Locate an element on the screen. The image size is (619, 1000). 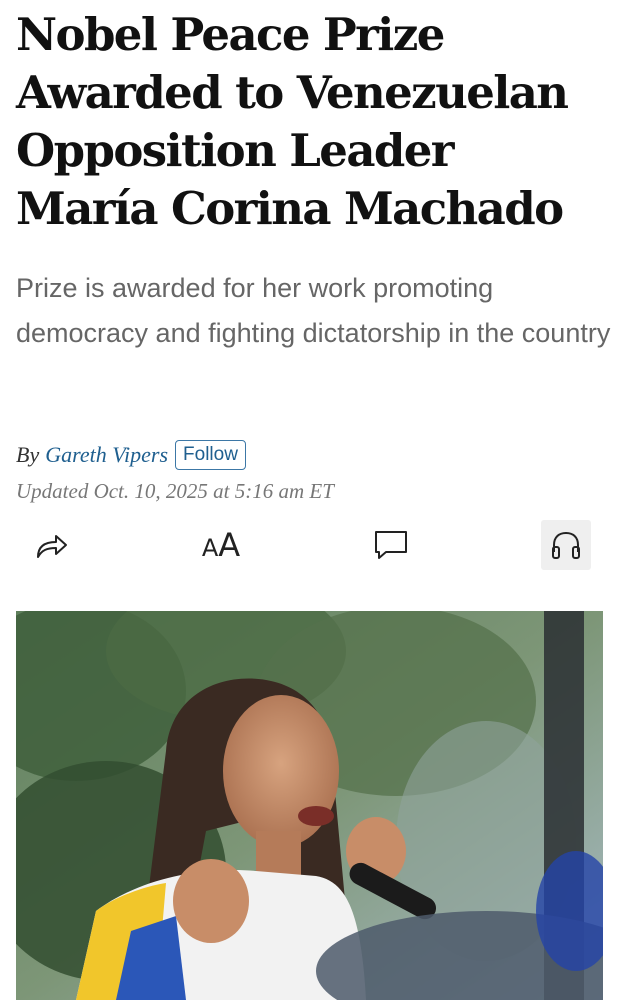
byline: By Gareth Vipers Follow is located at coordinates (131, 455).